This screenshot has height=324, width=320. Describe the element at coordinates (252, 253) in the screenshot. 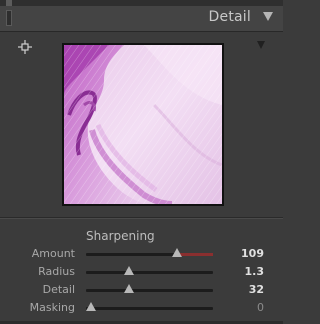

I see `slider-value: 109` at that location.